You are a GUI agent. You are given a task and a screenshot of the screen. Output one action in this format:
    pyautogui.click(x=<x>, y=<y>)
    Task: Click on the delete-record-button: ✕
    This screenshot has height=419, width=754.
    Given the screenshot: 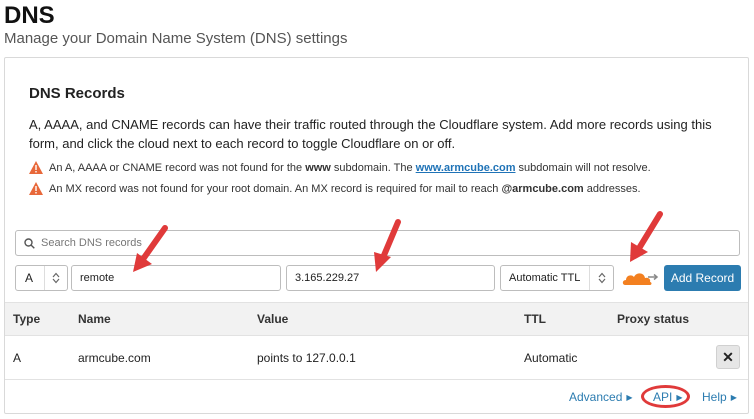 What is the action you would take?
    pyautogui.click(x=728, y=357)
    